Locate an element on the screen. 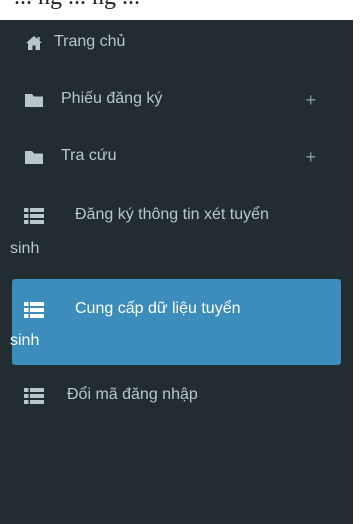  home-icon is located at coordinates (34, 43).